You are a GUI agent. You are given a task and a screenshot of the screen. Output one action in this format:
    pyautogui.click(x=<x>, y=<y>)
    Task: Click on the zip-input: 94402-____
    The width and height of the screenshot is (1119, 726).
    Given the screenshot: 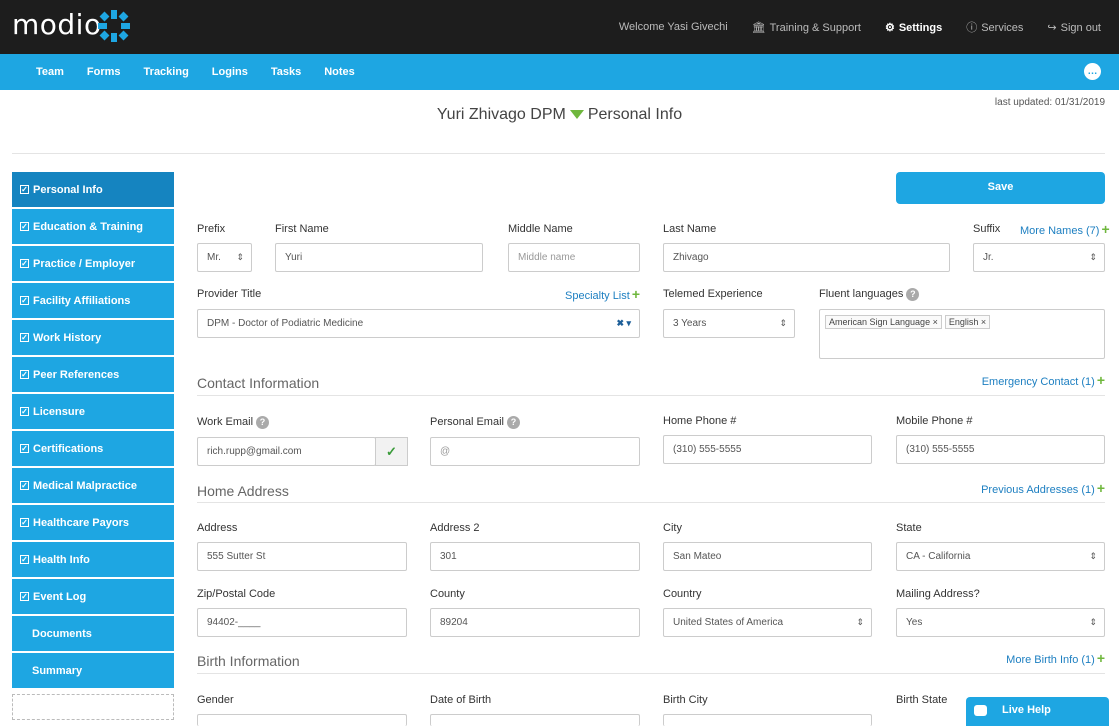 What is the action you would take?
    pyautogui.click(x=302, y=622)
    